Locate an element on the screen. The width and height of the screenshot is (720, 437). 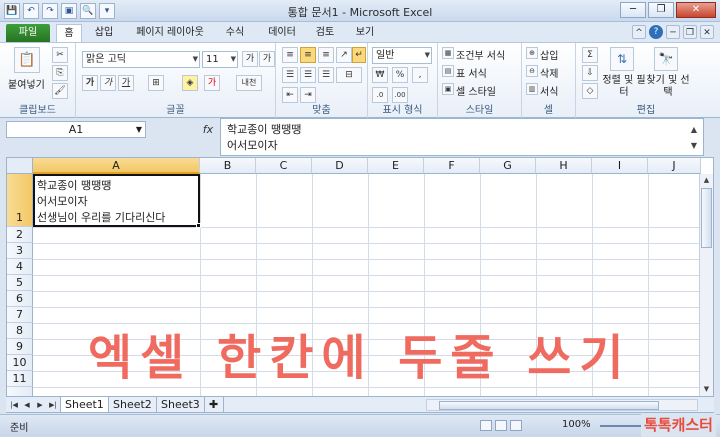
cut-icon: ✂ is located at coordinates (60, 55).